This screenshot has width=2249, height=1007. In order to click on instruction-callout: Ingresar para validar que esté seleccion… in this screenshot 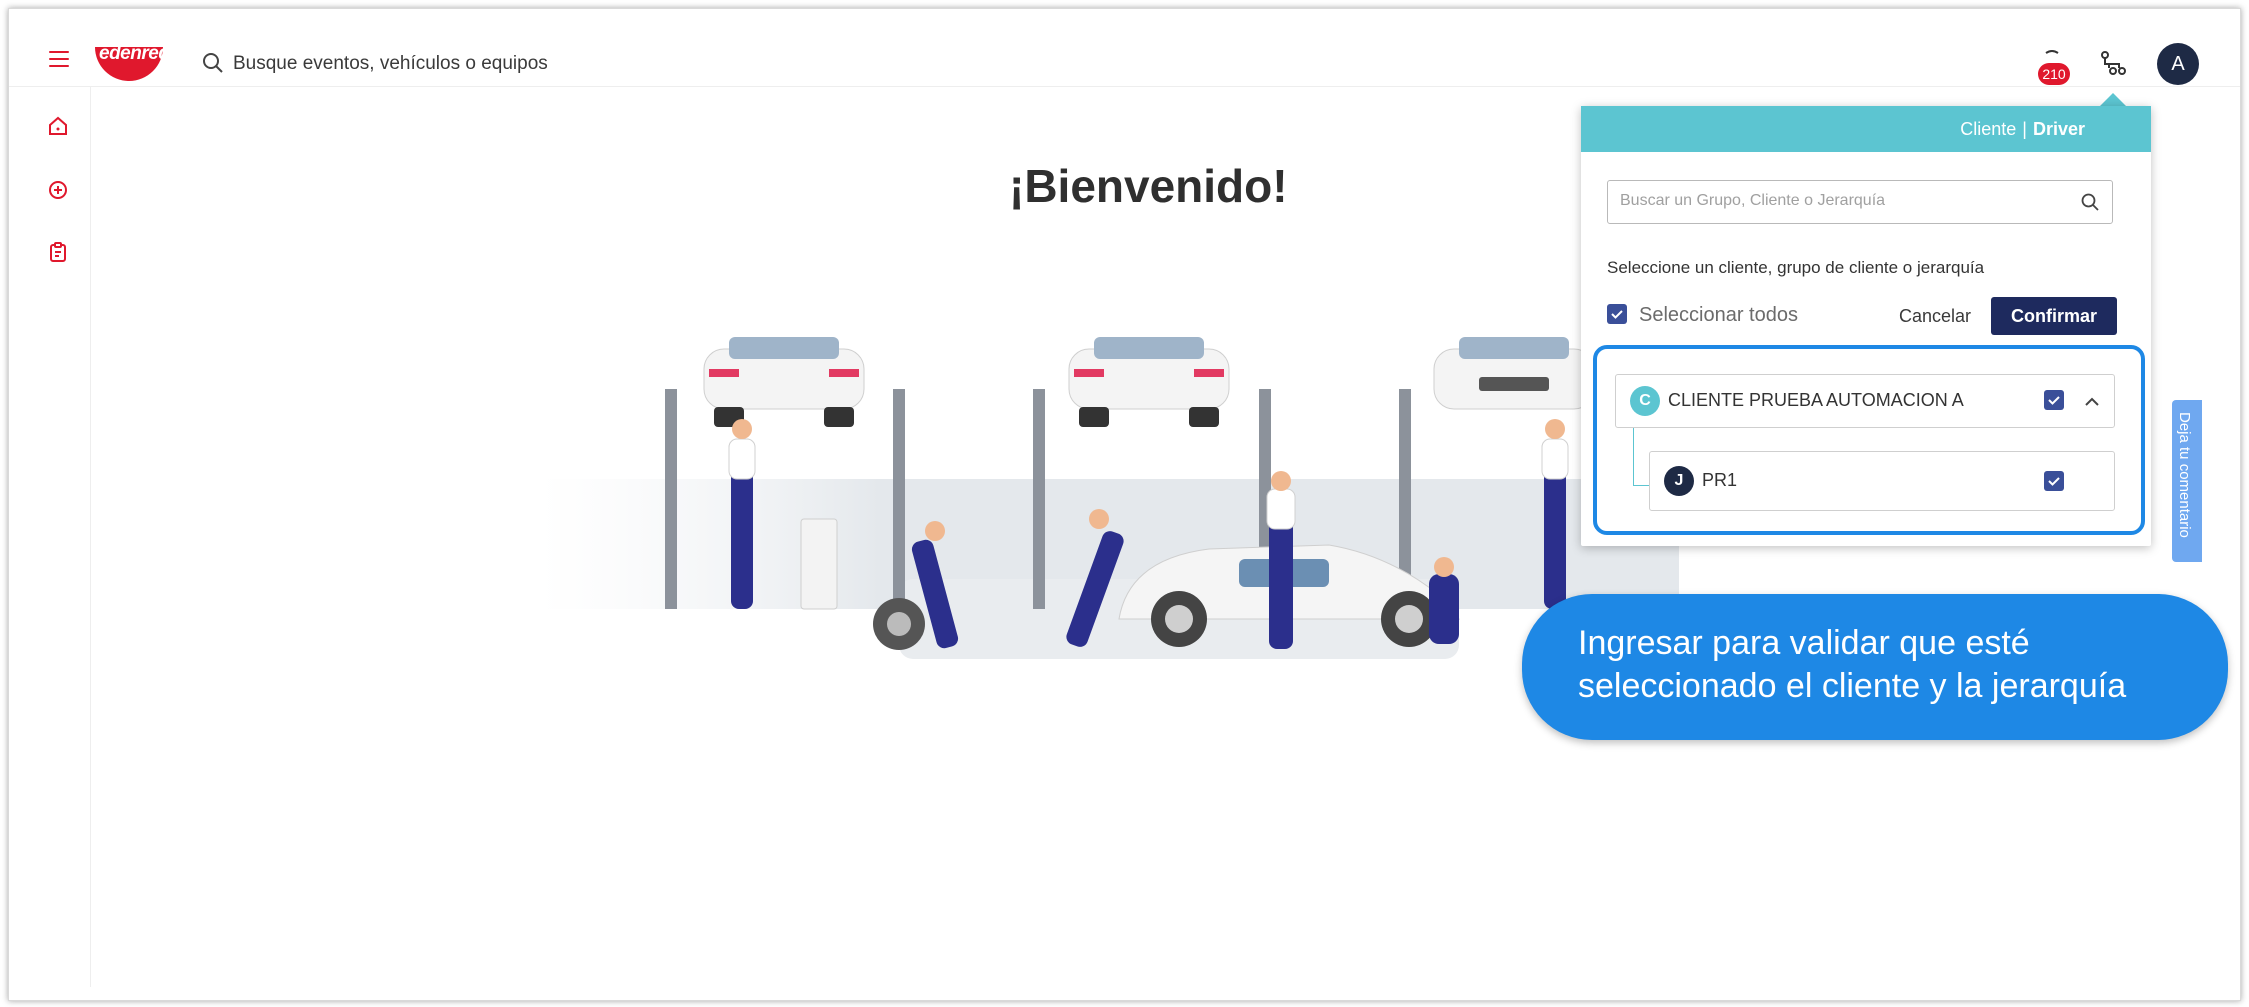, I will do `click(1875, 667)`.